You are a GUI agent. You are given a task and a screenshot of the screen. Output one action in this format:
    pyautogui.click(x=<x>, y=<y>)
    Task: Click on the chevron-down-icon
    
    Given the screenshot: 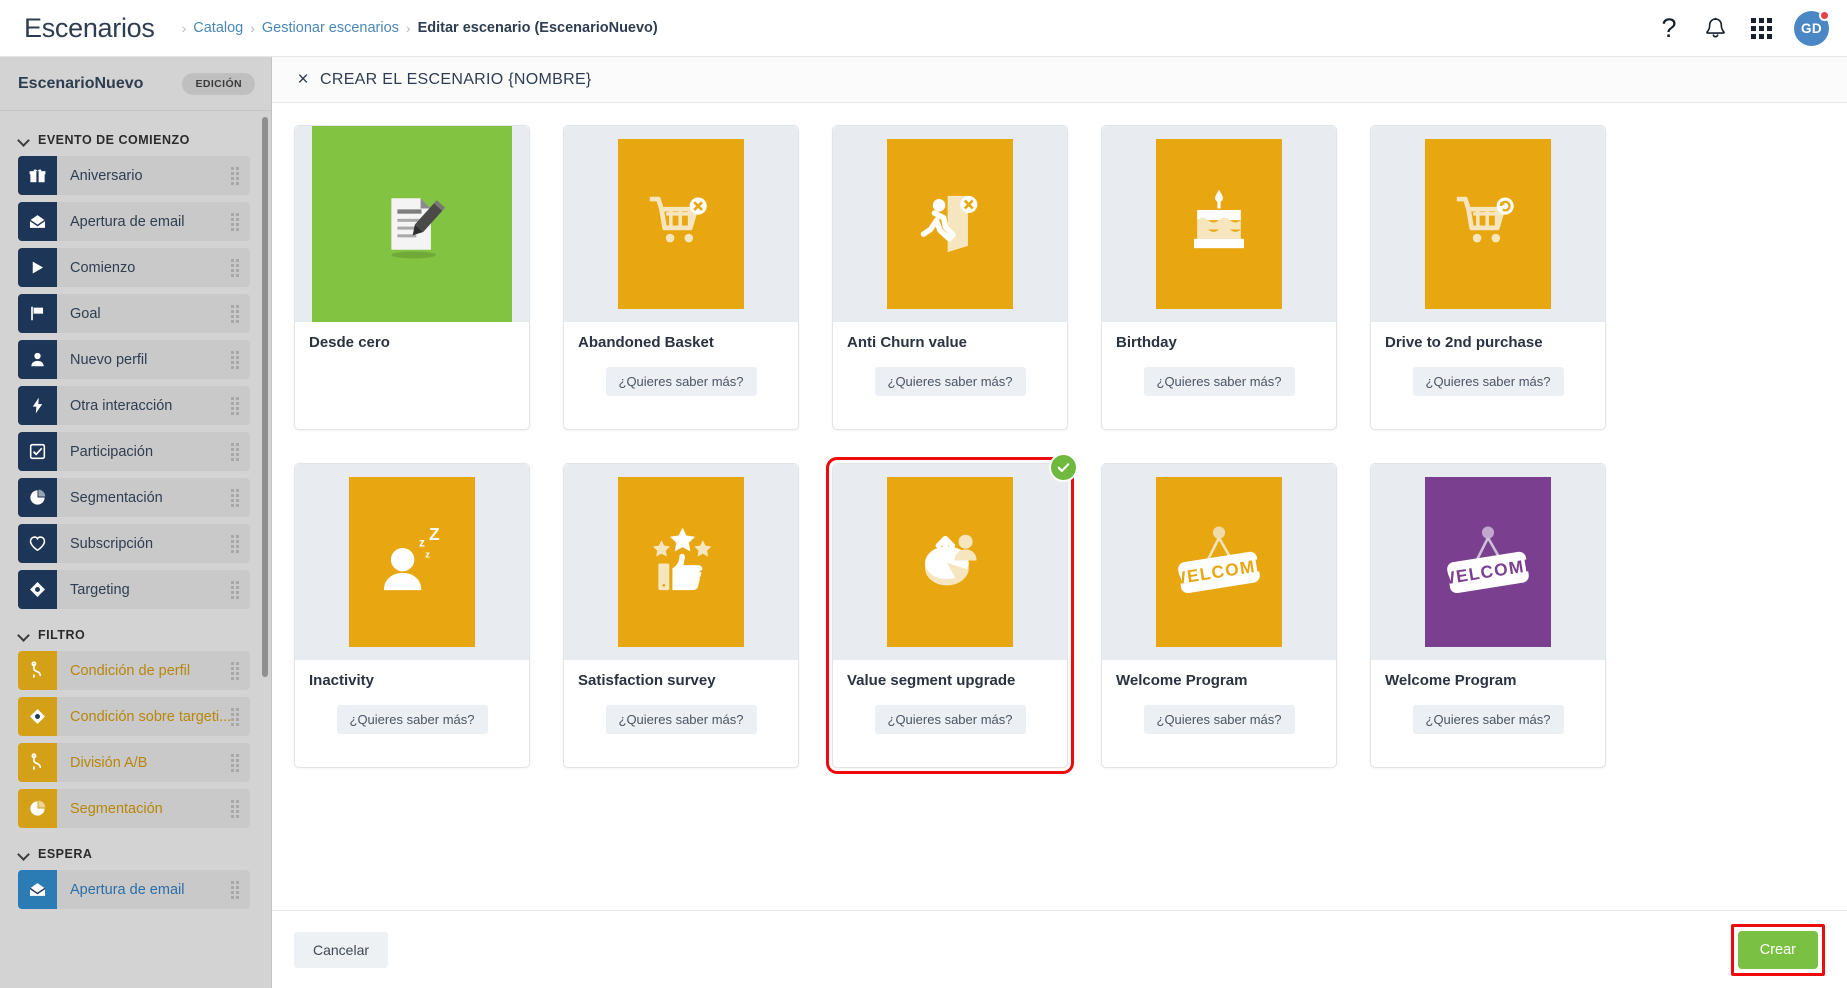 What is the action you would take?
    pyautogui.click(x=24, y=854)
    